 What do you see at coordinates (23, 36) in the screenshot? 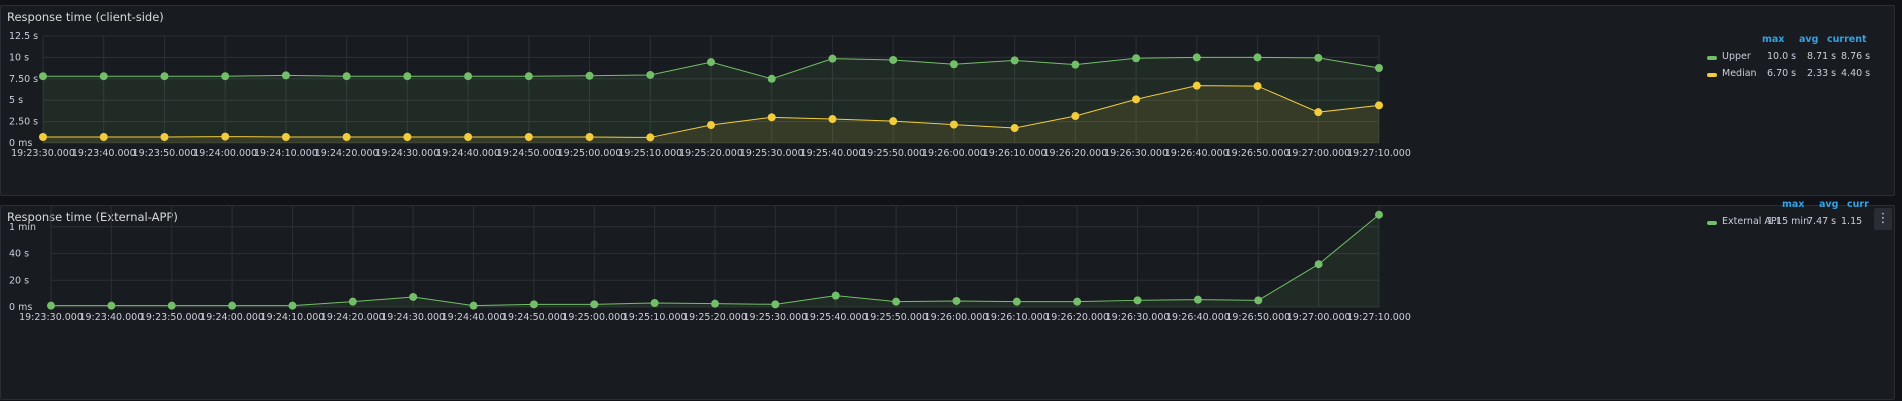
I see `y-tick-label: 12.5 s` at bounding box center [23, 36].